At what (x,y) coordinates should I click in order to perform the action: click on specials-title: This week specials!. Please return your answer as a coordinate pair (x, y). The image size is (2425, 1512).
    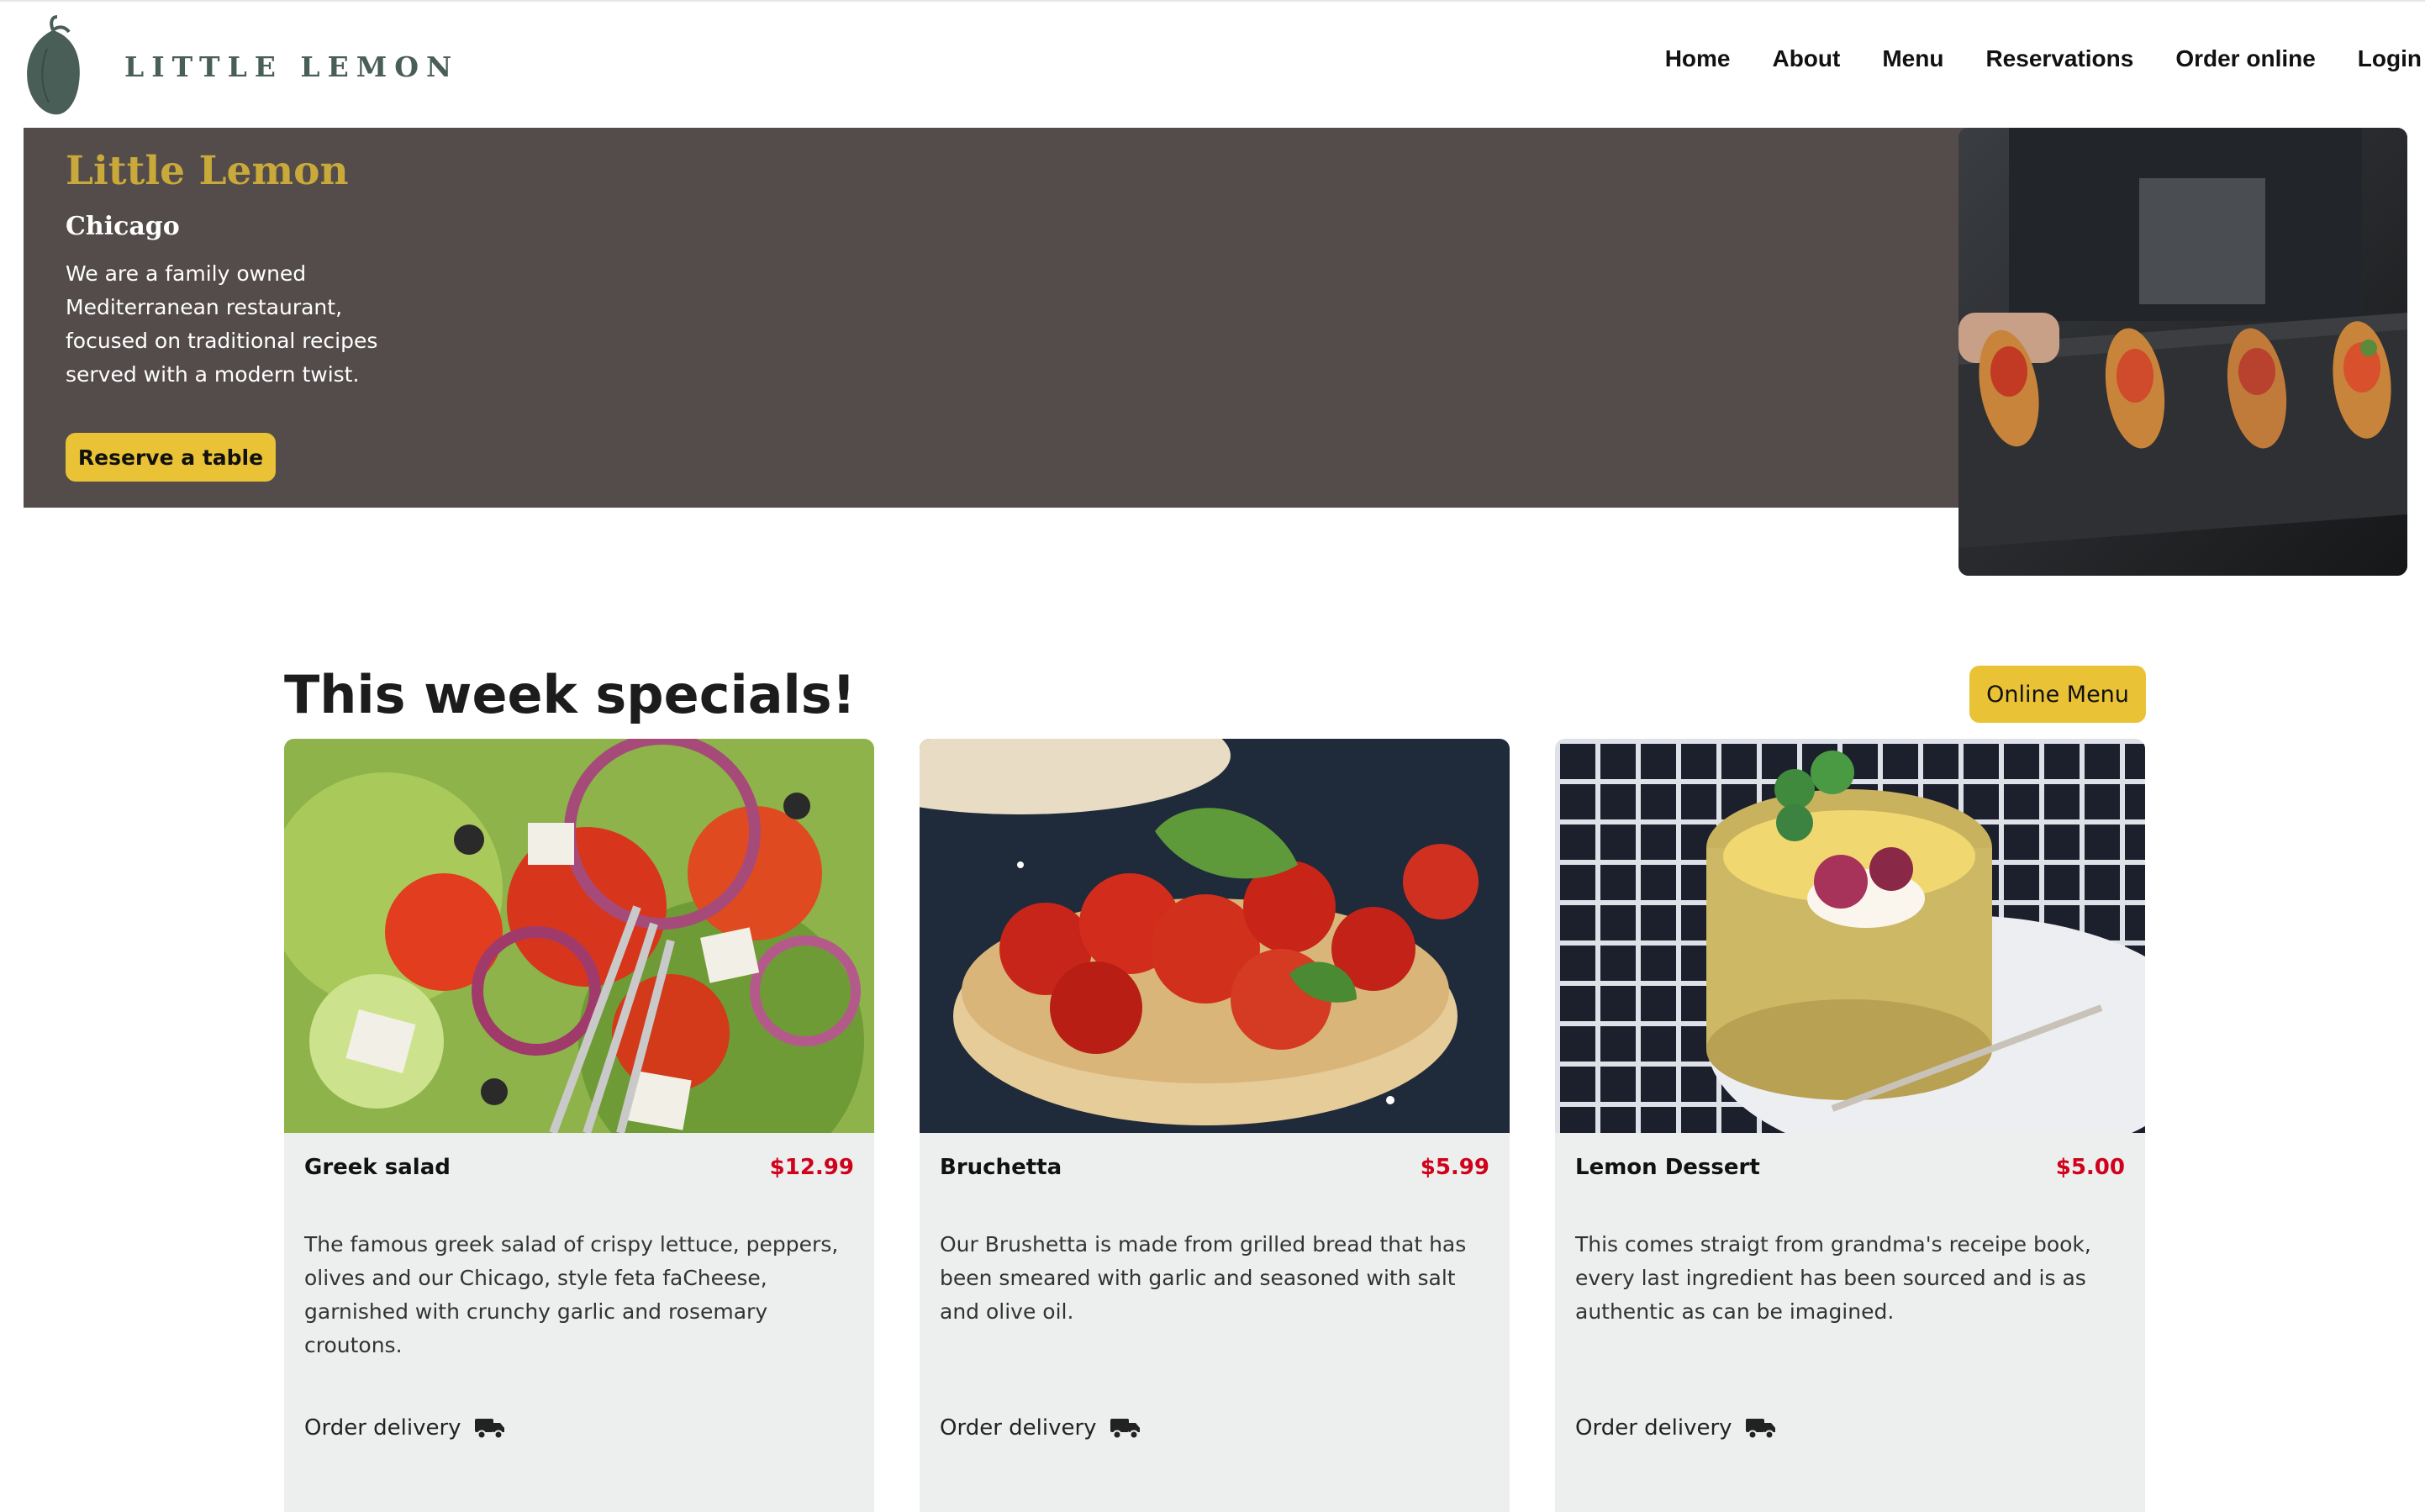
    Looking at the image, I should click on (570, 694).